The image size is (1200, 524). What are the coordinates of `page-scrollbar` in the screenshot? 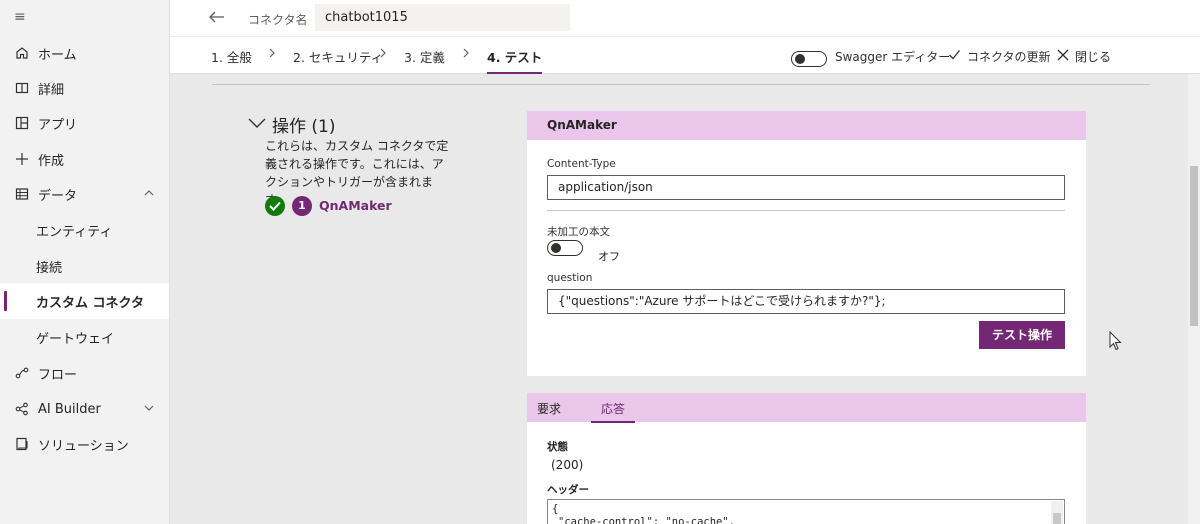 It's located at (1194, 299).